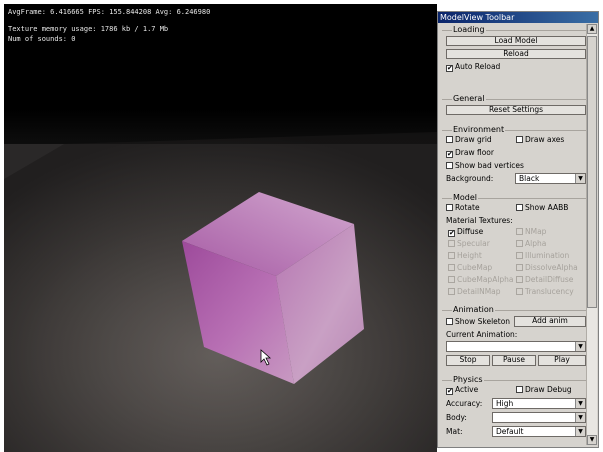 The width and height of the screenshot is (603, 452). I want to click on show-bad-vertices-box-icon, so click(449, 165).